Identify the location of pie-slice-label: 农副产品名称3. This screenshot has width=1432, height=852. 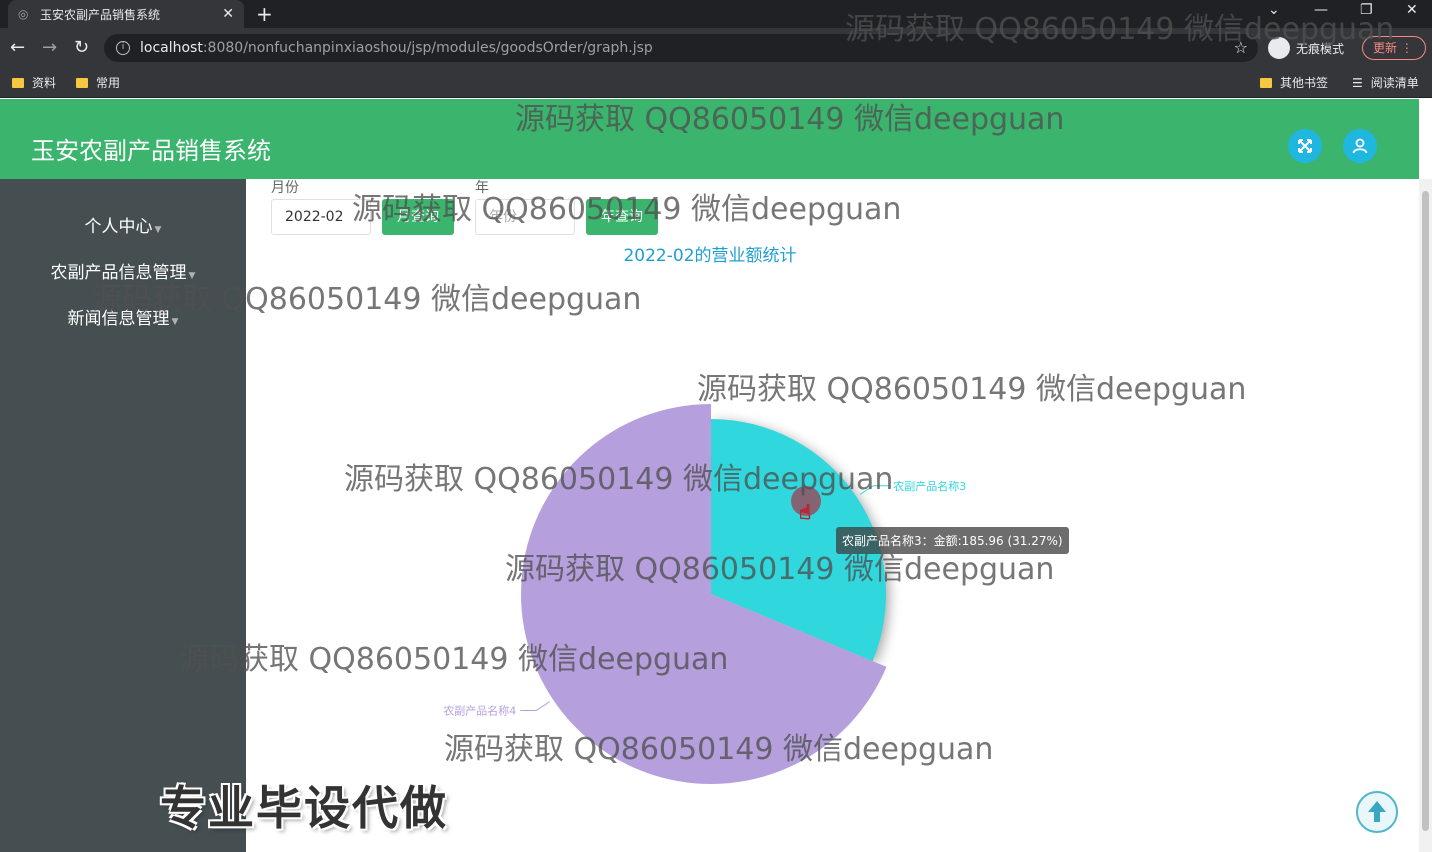
(929, 486).